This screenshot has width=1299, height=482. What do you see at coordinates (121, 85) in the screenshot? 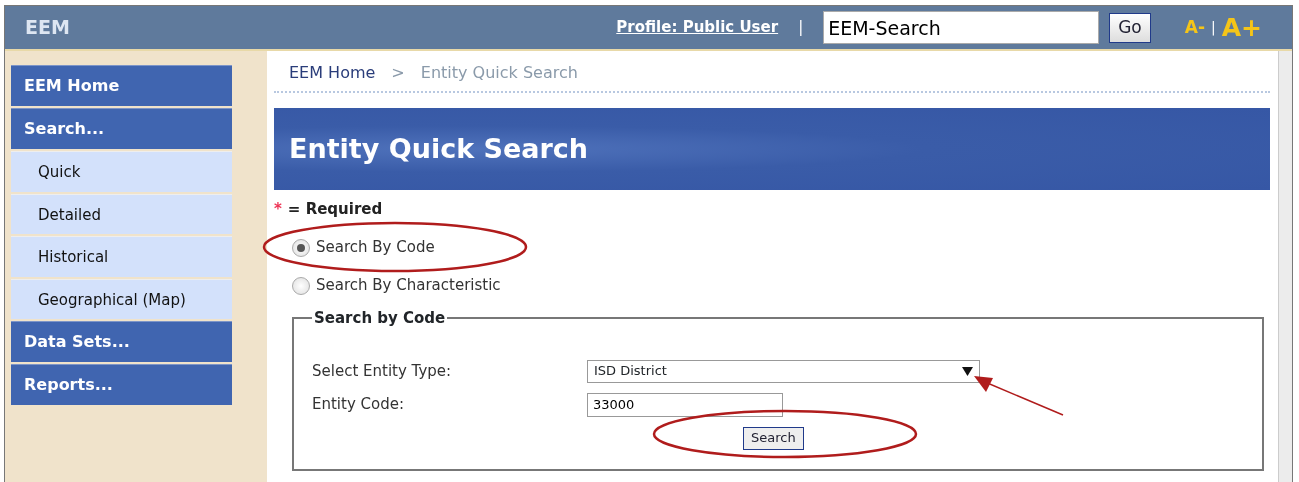
I see `sidebar-heading: EEM Home` at bounding box center [121, 85].